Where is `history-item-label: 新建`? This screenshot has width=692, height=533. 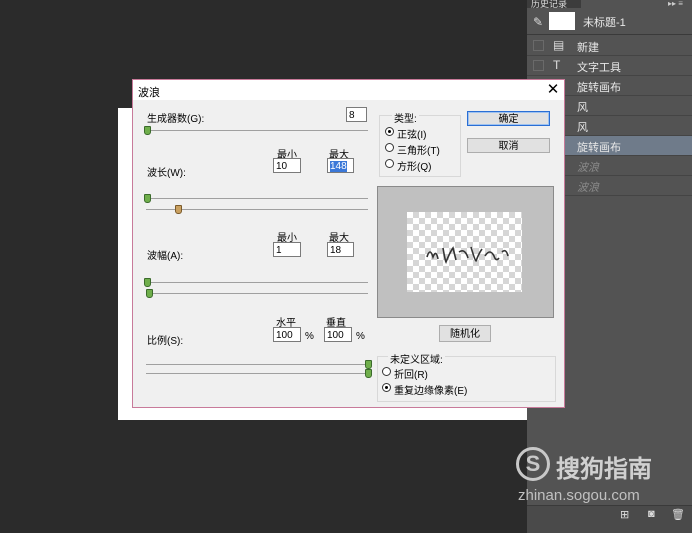
history-item-label: 新建 is located at coordinates (588, 48).